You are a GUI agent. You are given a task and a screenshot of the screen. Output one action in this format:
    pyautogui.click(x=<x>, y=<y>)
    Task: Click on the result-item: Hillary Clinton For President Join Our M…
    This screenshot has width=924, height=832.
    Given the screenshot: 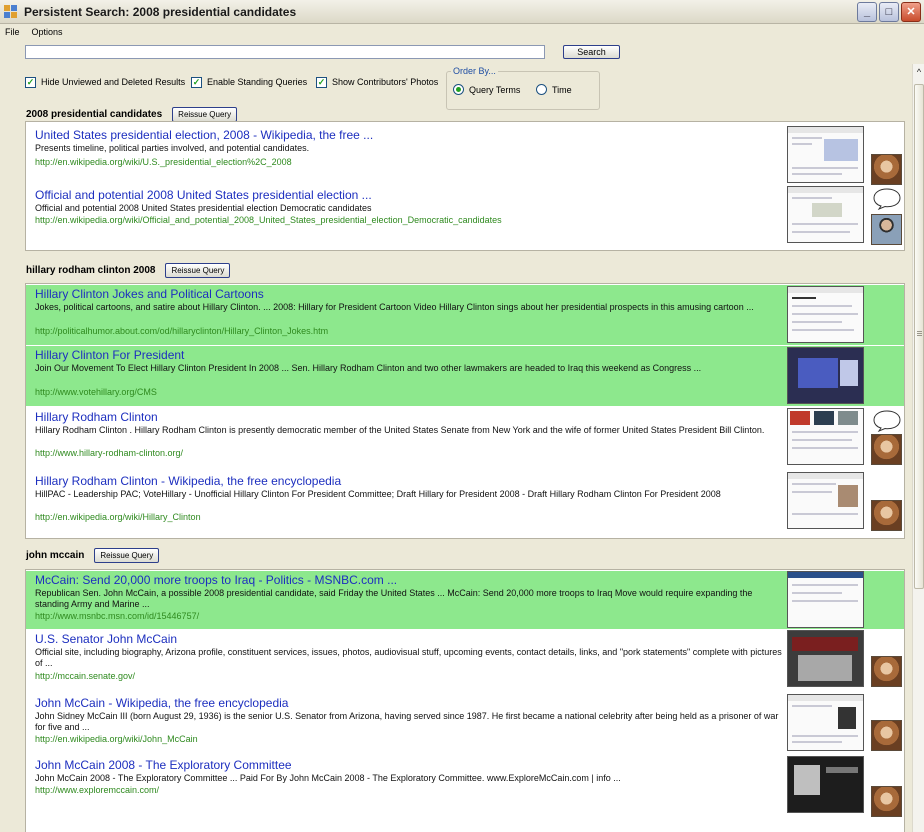 What is the action you would take?
    pyautogui.click(x=465, y=376)
    